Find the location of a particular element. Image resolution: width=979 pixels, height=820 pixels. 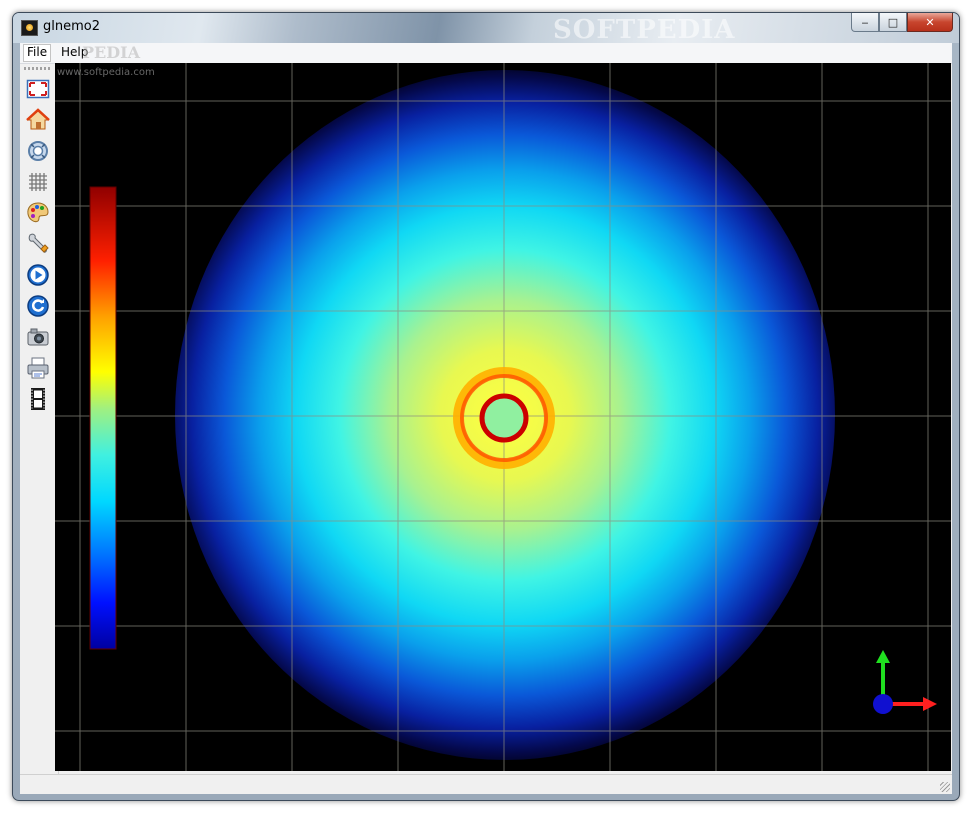

print-button is located at coordinates (38, 368).